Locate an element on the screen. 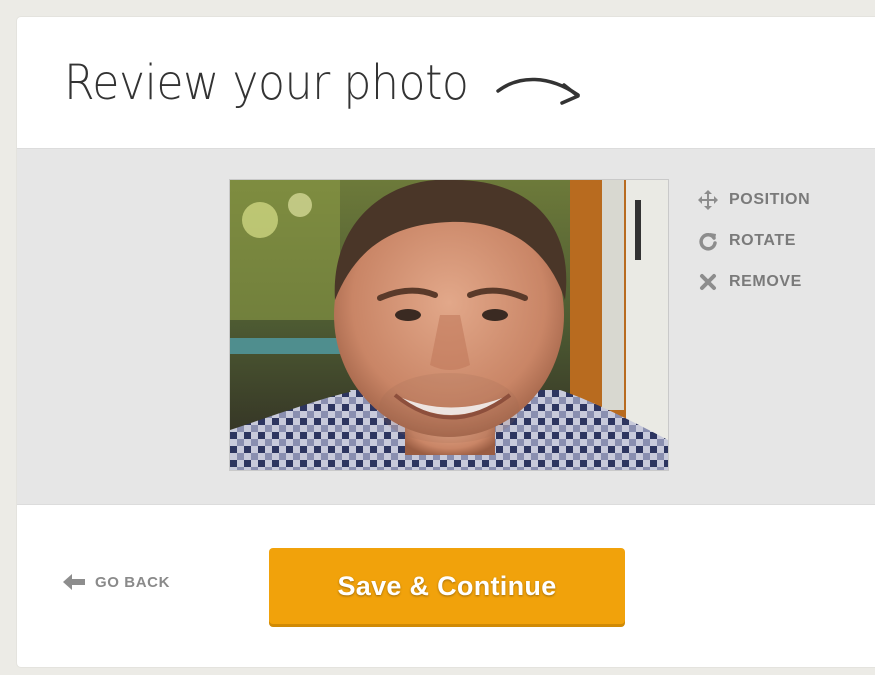 This screenshot has height=675, width=875. close-x-icon is located at coordinates (708, 282).